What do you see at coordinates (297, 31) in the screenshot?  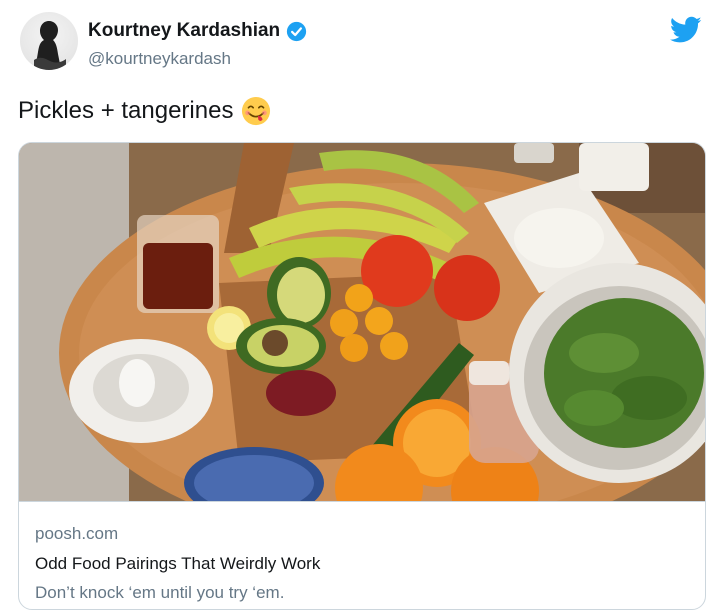 I see `verified-badge-icon` at bounding box center [297, 31].